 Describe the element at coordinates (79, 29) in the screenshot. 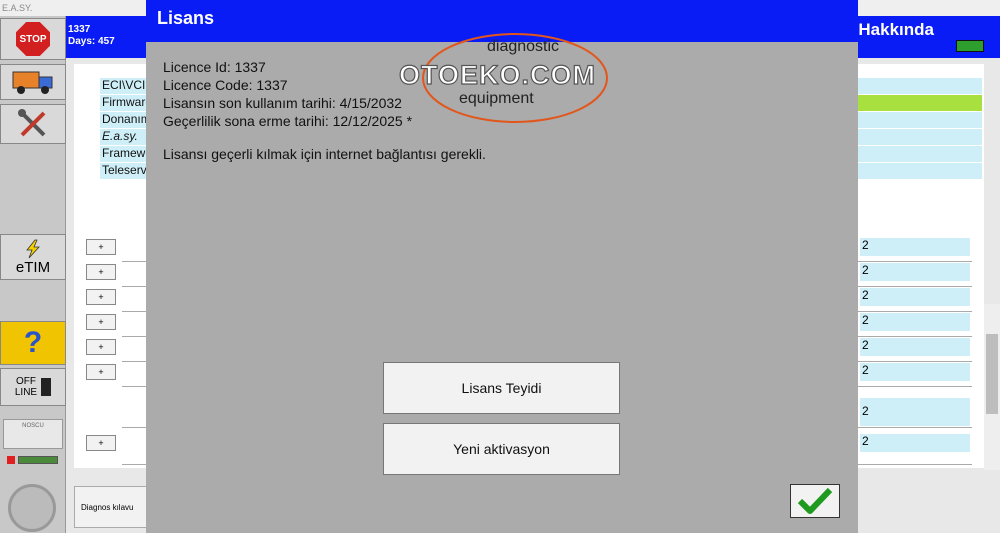

I see `session-line-1: 1337` at that location.